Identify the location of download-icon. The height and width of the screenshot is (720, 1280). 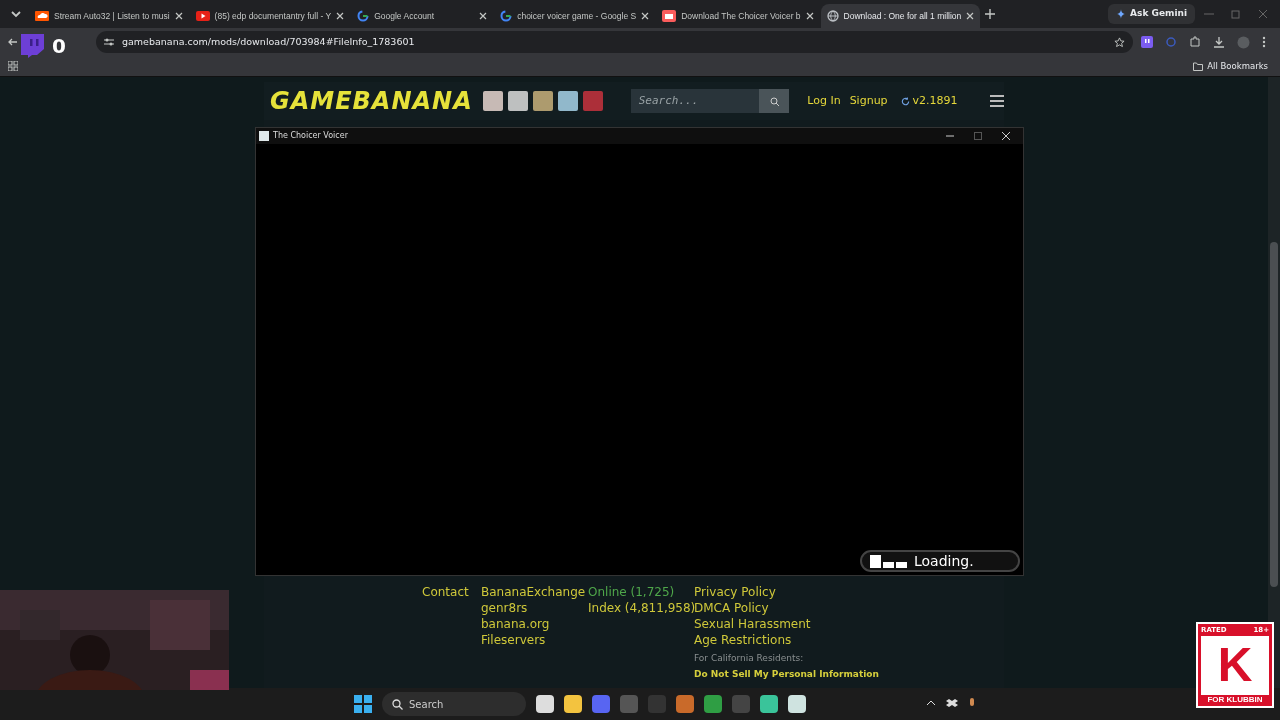
(1219, 42).